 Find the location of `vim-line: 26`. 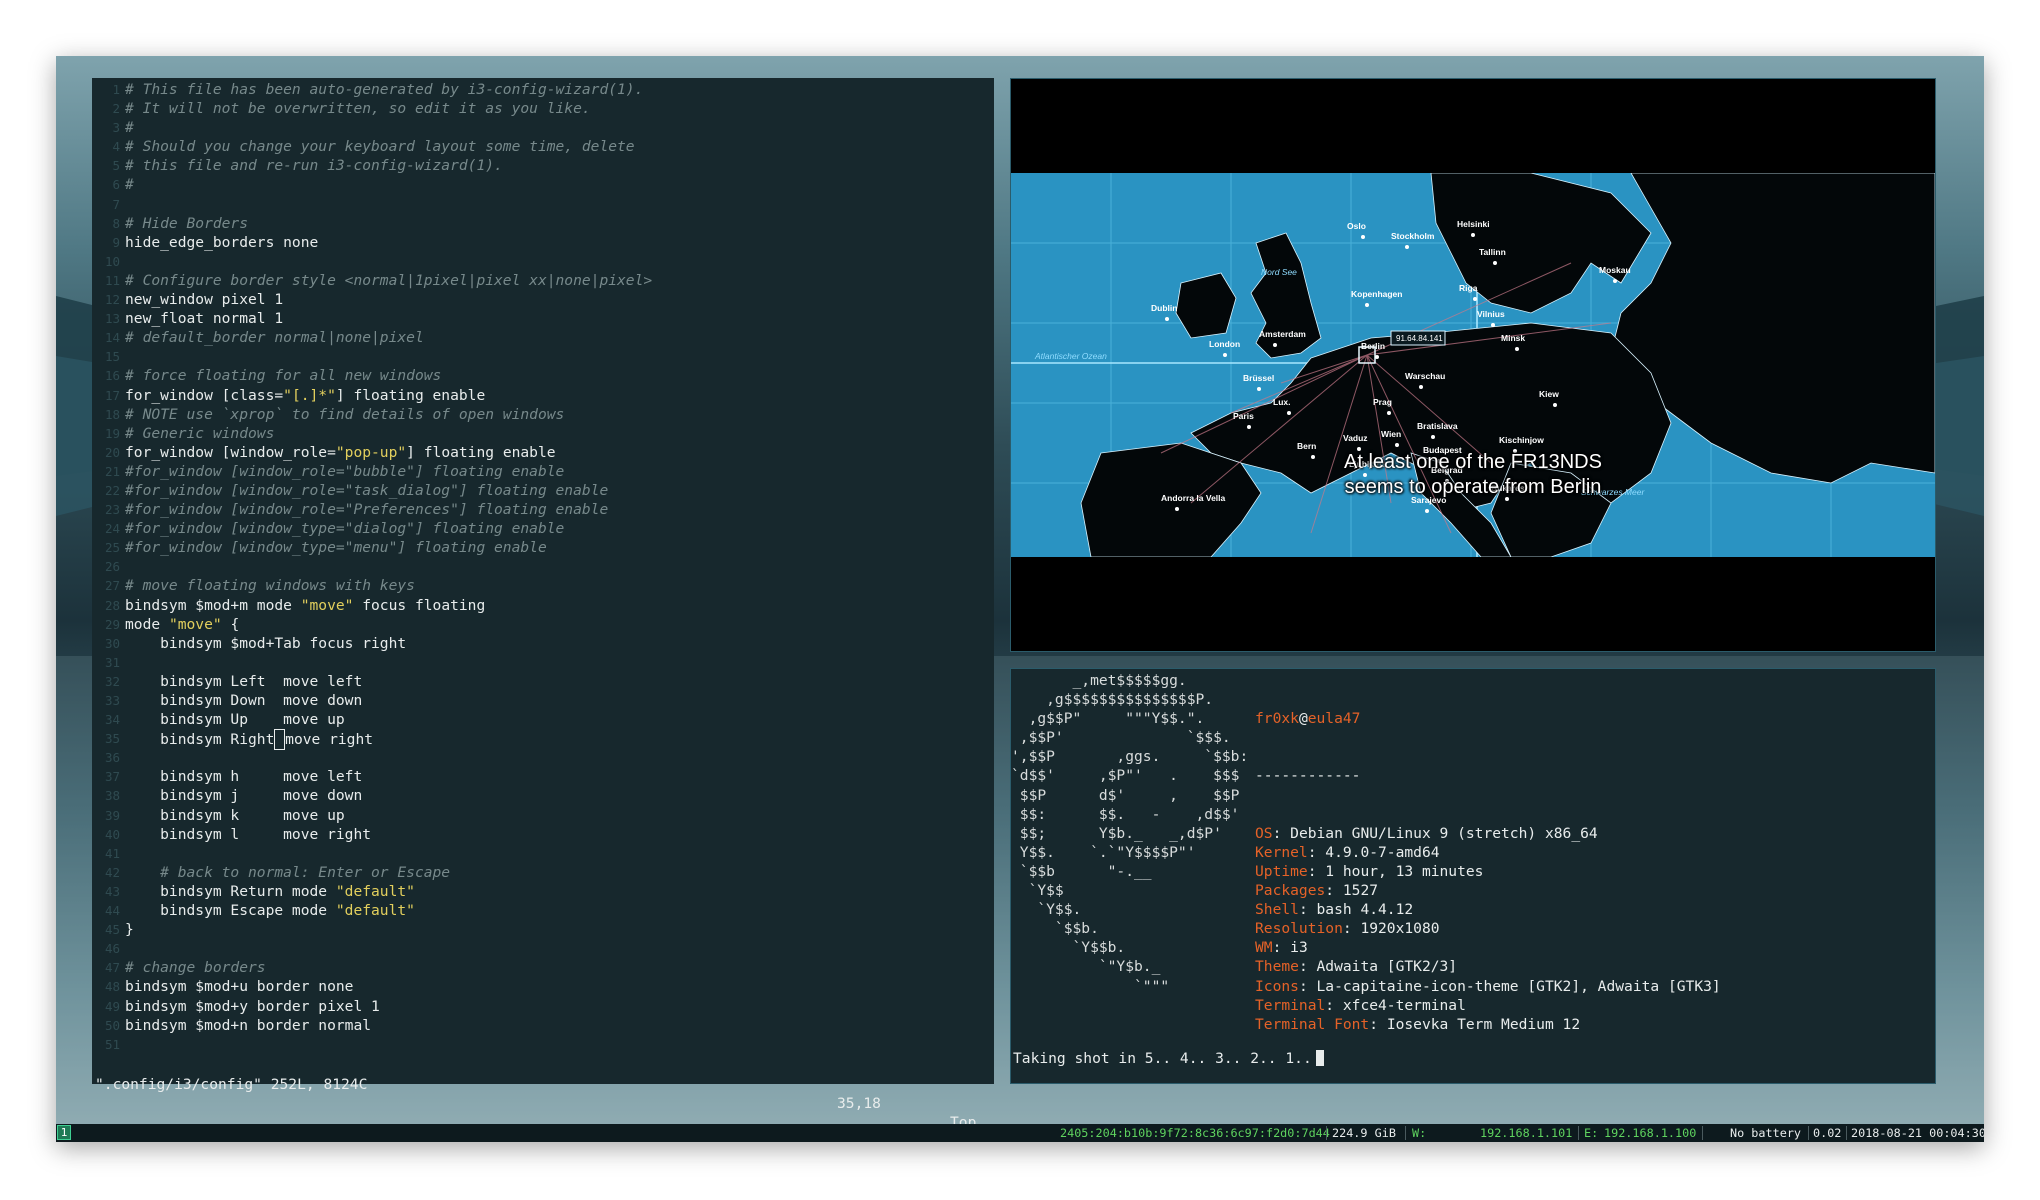

vim-line: 26 is located at coordinates (543, 566).